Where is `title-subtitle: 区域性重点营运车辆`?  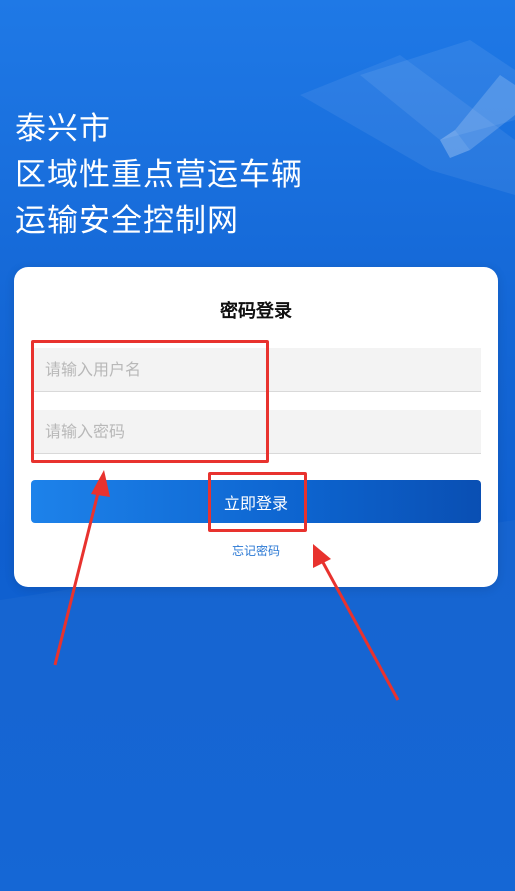
title-subtitle: 区域性重点营运车辆 is located at coordinates (159, 175).